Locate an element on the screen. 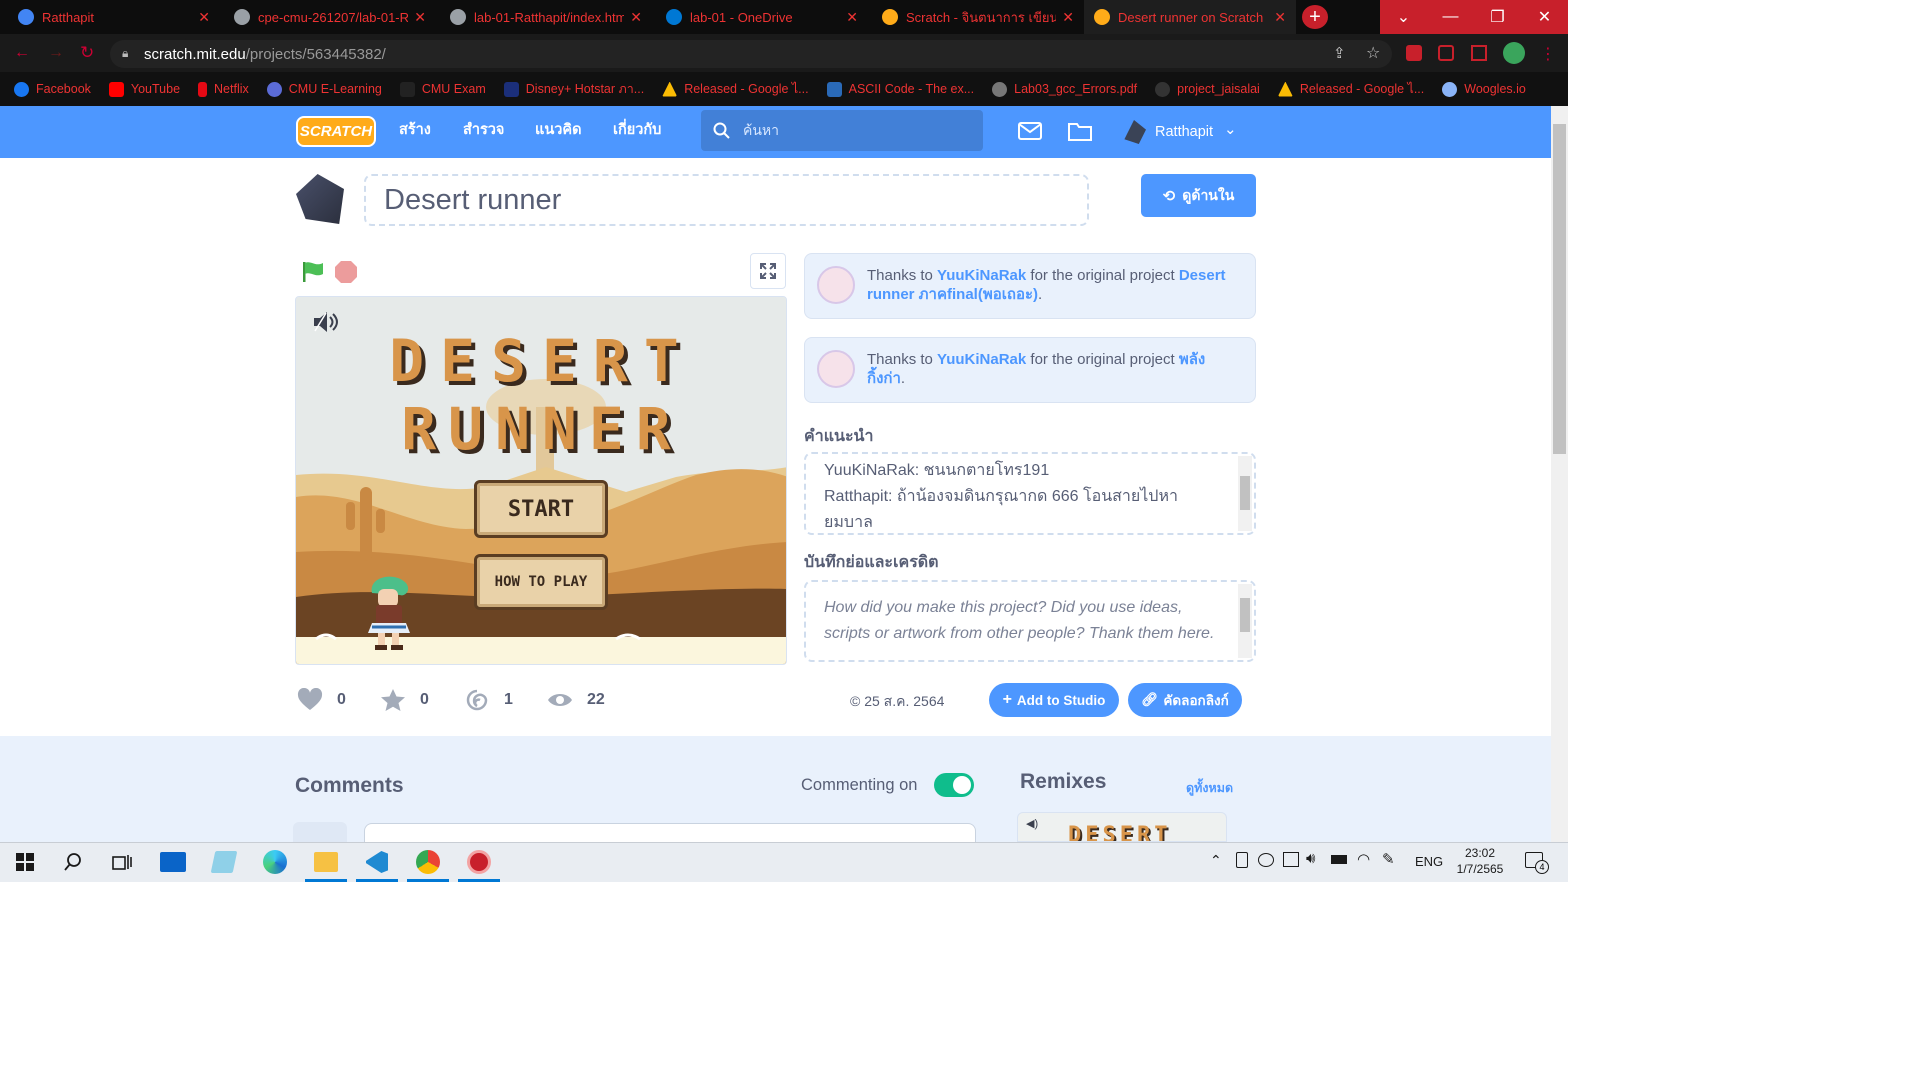 This screenshot has height=1080, width=1920. vscode-icon is located at coordinates (377, 865).